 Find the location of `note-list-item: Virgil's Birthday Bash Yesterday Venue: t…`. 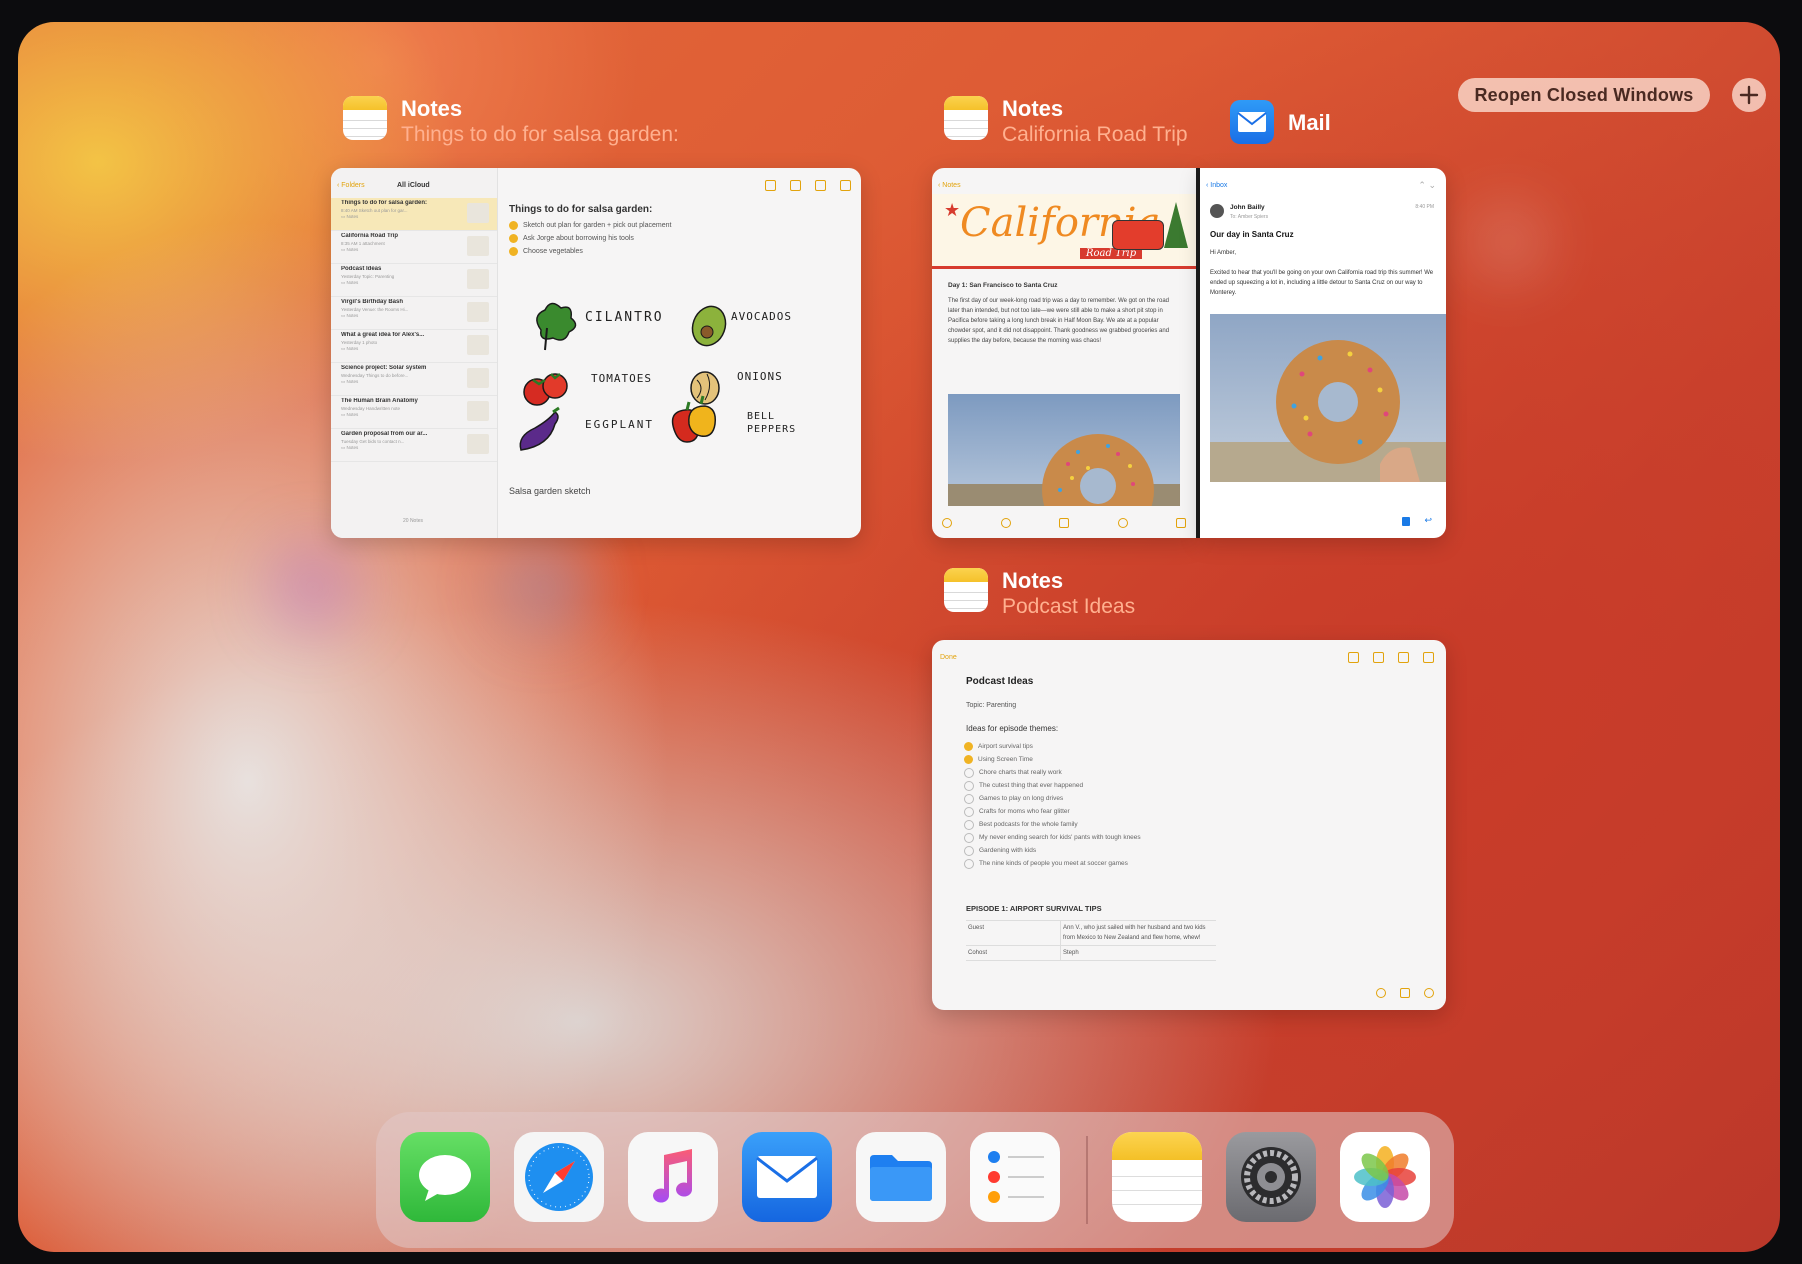

note-list-item: Virgil's Birthday Bash Yesterday Venue: t… is located at coordinates (414, 313).